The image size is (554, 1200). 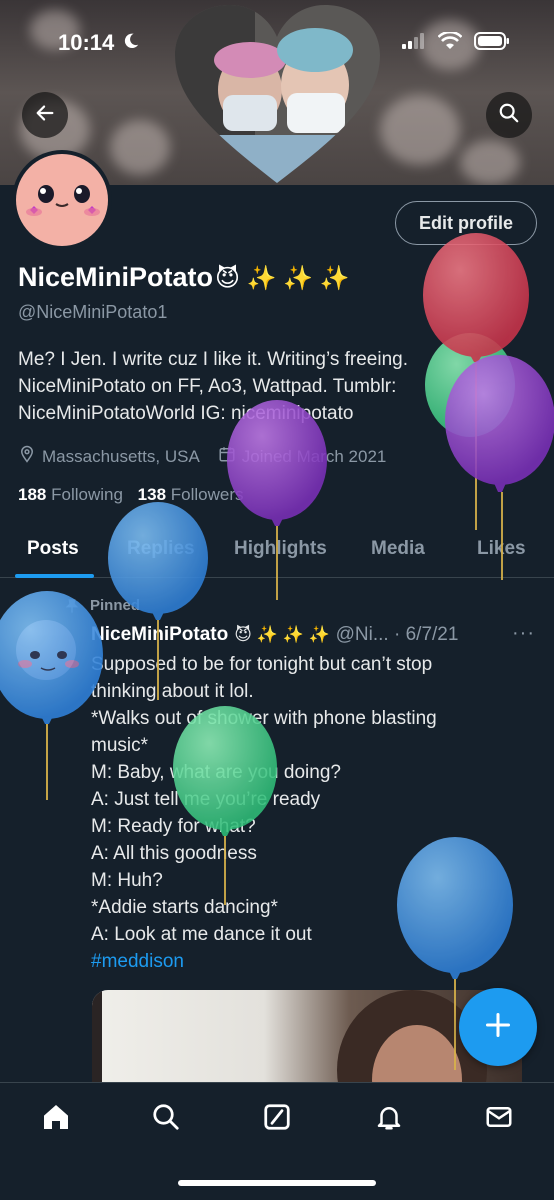 What do you see at coordinates (414, 43) in the screenshot?
I see `signal-icon` at bounding box center [414, 43].